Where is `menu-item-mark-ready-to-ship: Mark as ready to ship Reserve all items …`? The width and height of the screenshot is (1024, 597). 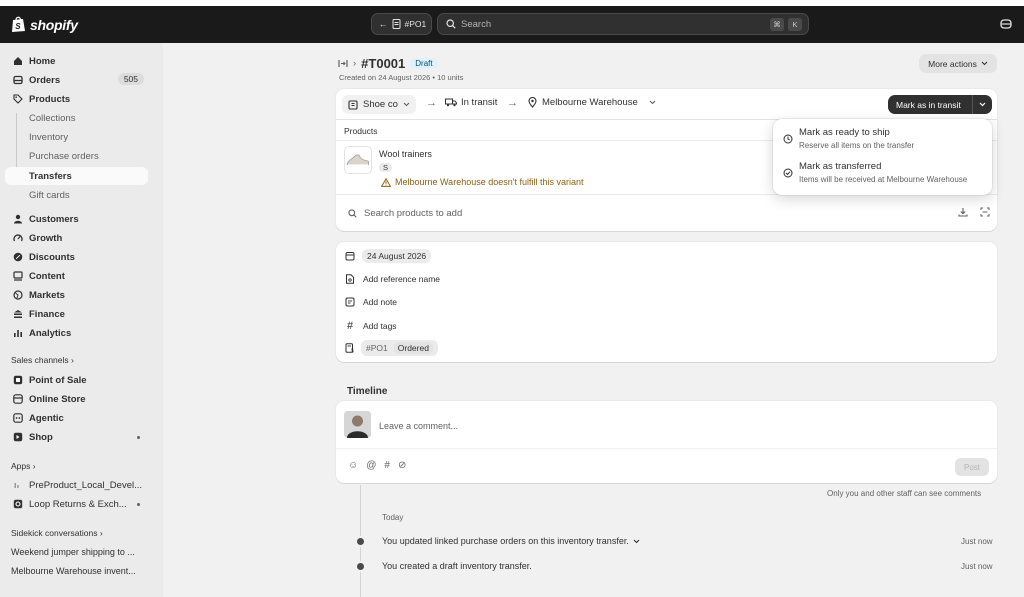 menu-item-mark-ready-to-ship: Mark as ready to ship Reserve all items … is located at coordinates (885, 138).